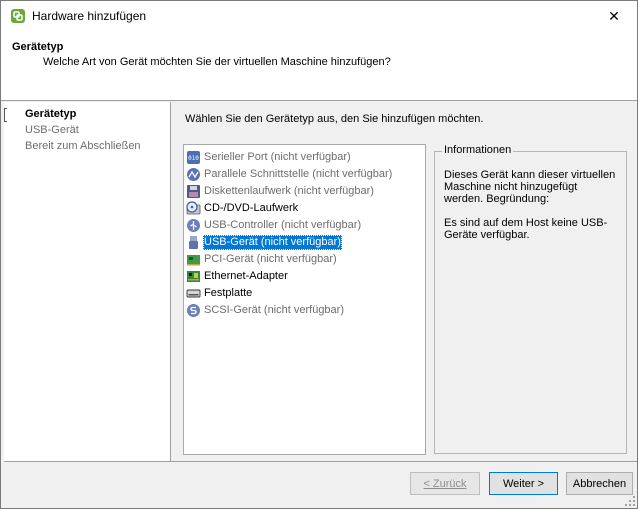  Describe the element at coordinates (237, 276) in the screenshot. I see `list-item-ethernet-adapter: Ethernet-Adapter` at that location.